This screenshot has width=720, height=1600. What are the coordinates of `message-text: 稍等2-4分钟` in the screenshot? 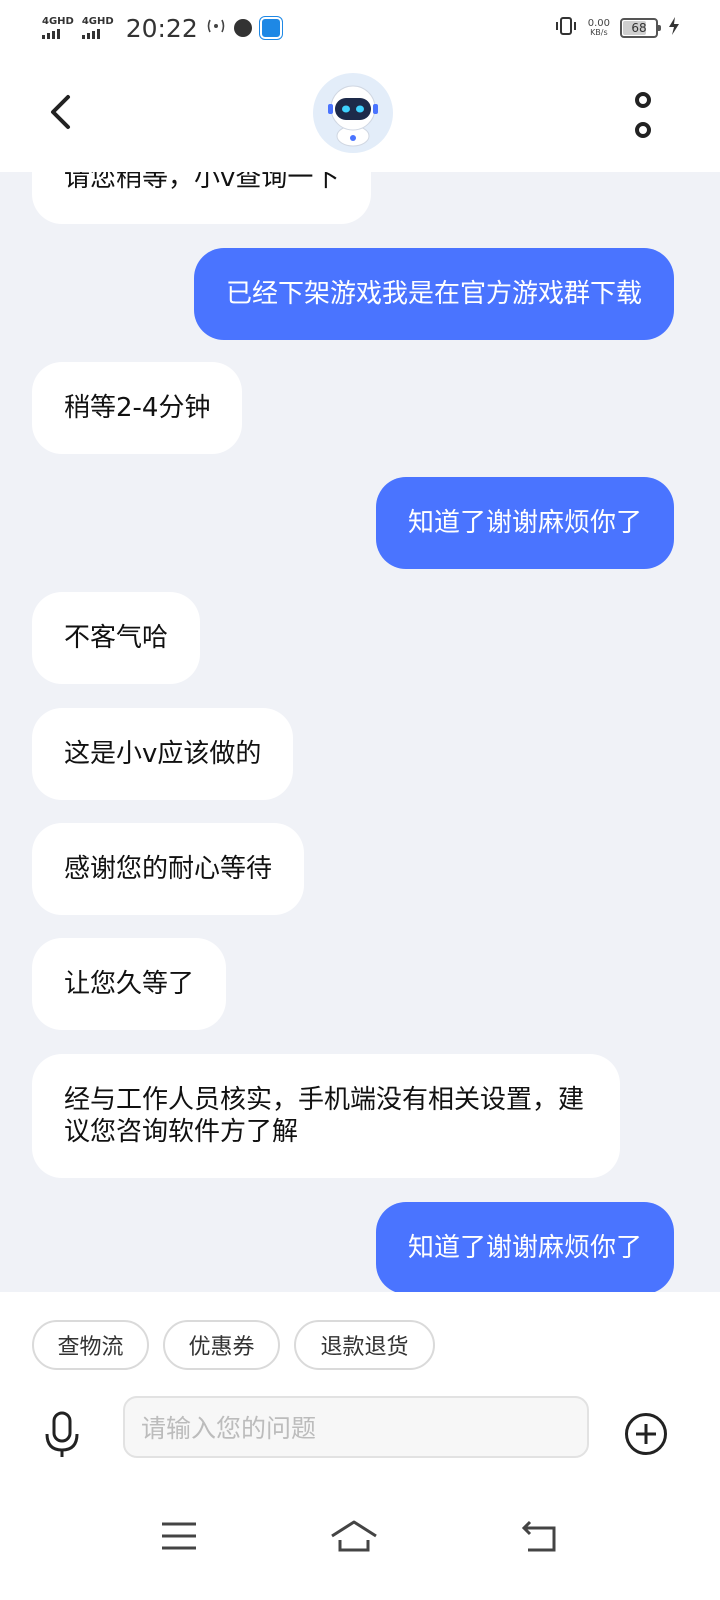 It's located at (137, 408).